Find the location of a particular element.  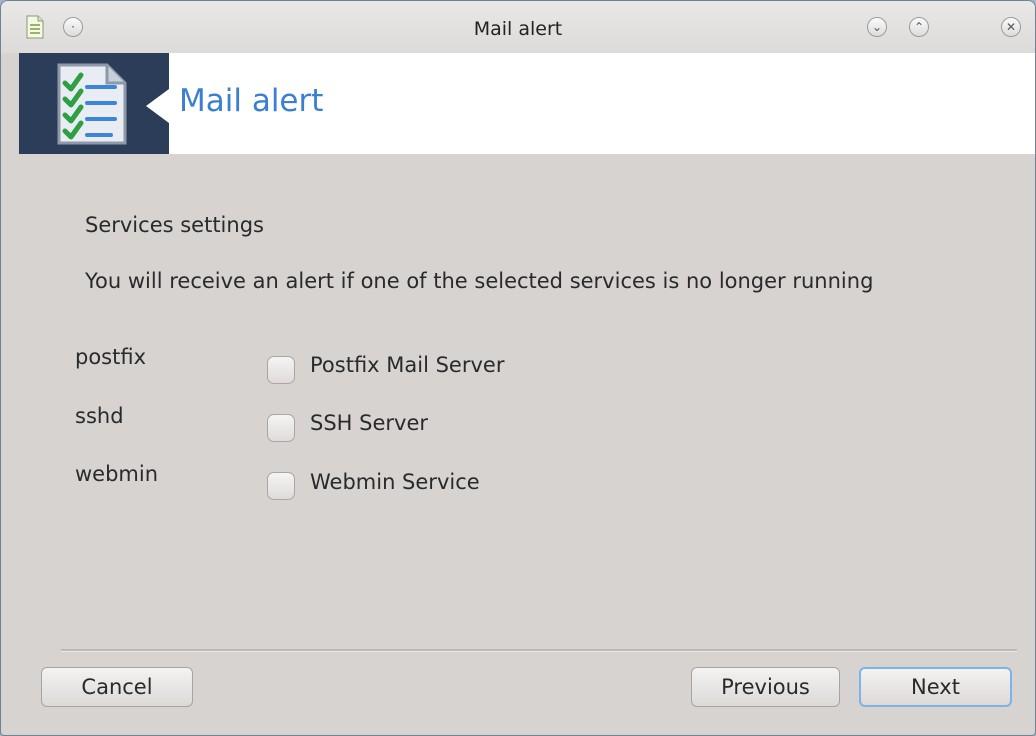

minimize-icon: ⌄ is located at coordinates (877, 27).